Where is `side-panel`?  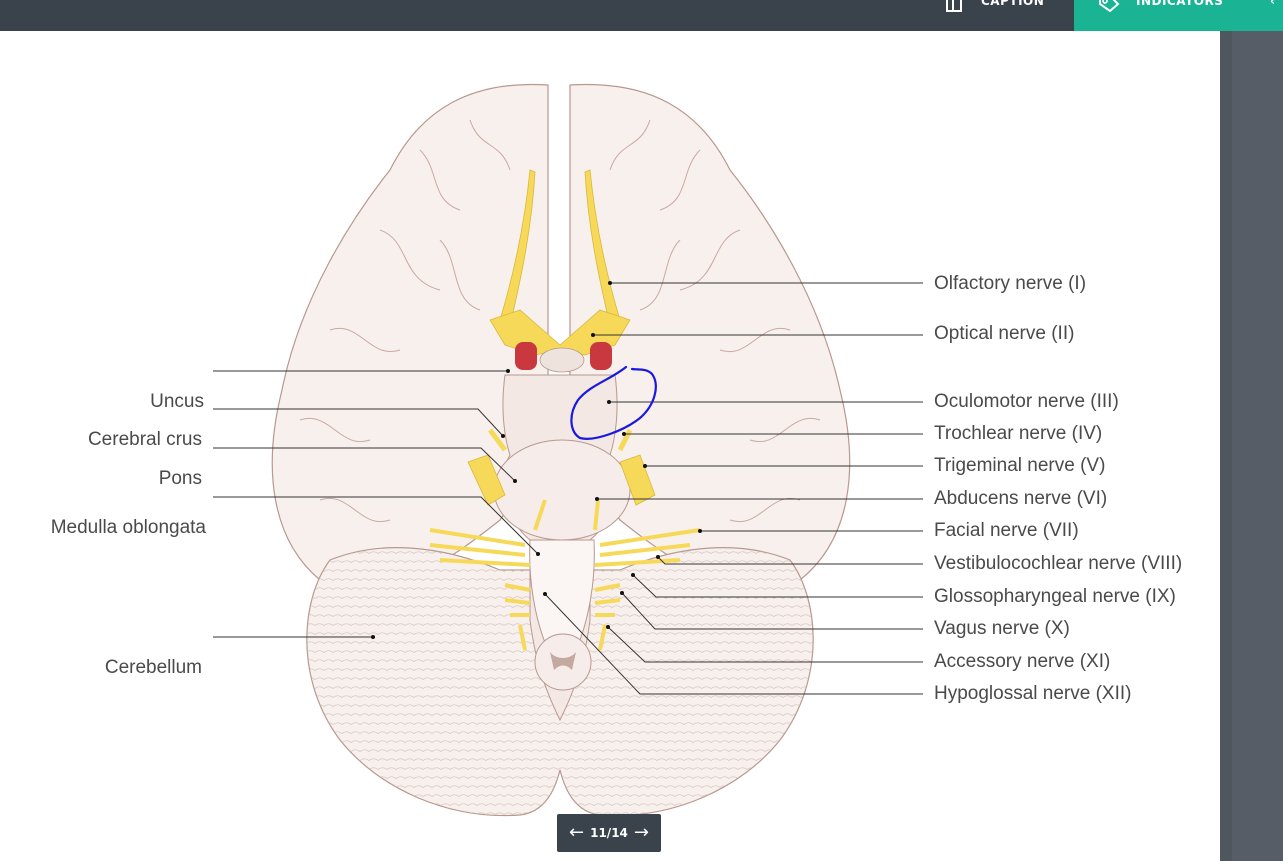
side-panel is located at coordinates (1251, 446).